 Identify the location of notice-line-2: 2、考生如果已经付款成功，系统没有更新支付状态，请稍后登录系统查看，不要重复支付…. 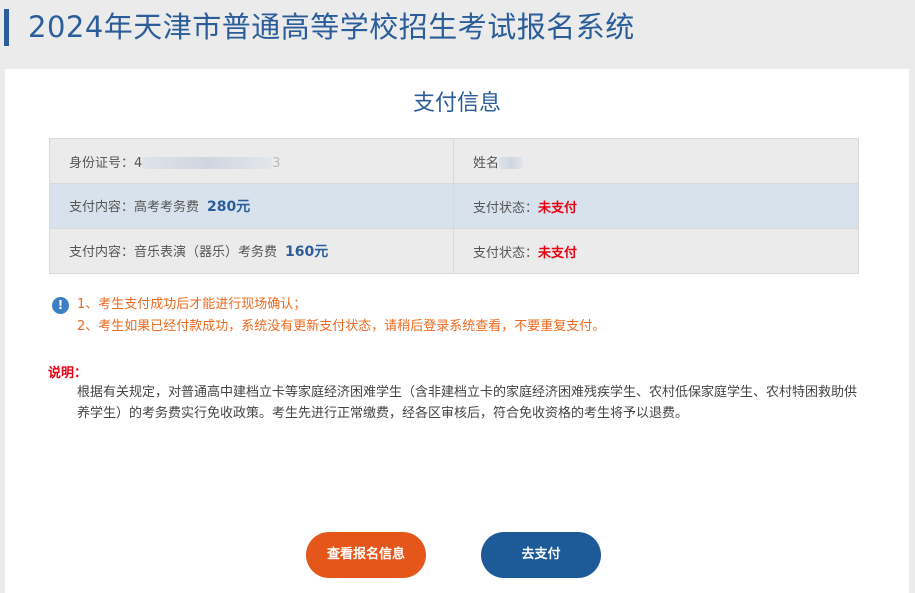
(341, 326).